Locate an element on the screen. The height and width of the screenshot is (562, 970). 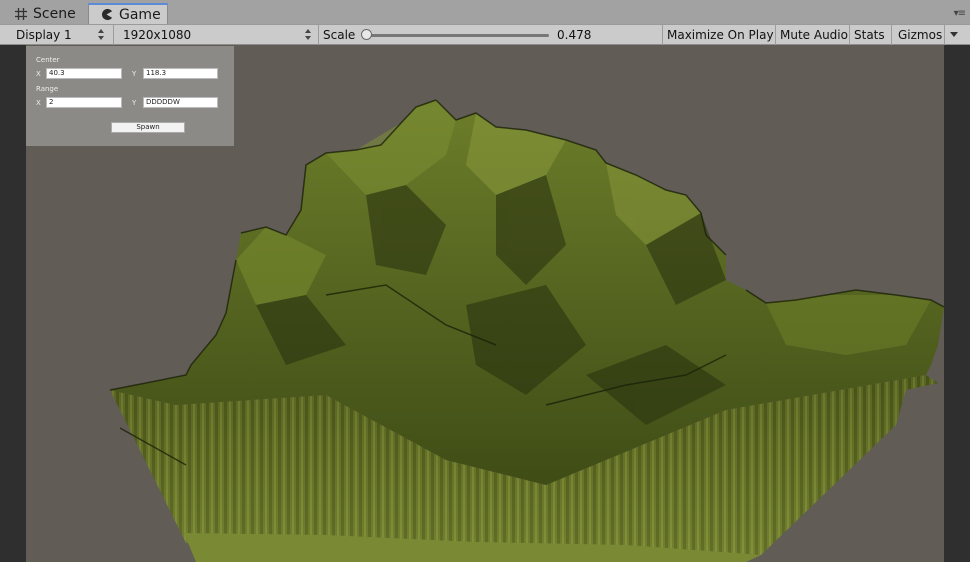
center-y-label: Y is located at coordinates (134, 74).